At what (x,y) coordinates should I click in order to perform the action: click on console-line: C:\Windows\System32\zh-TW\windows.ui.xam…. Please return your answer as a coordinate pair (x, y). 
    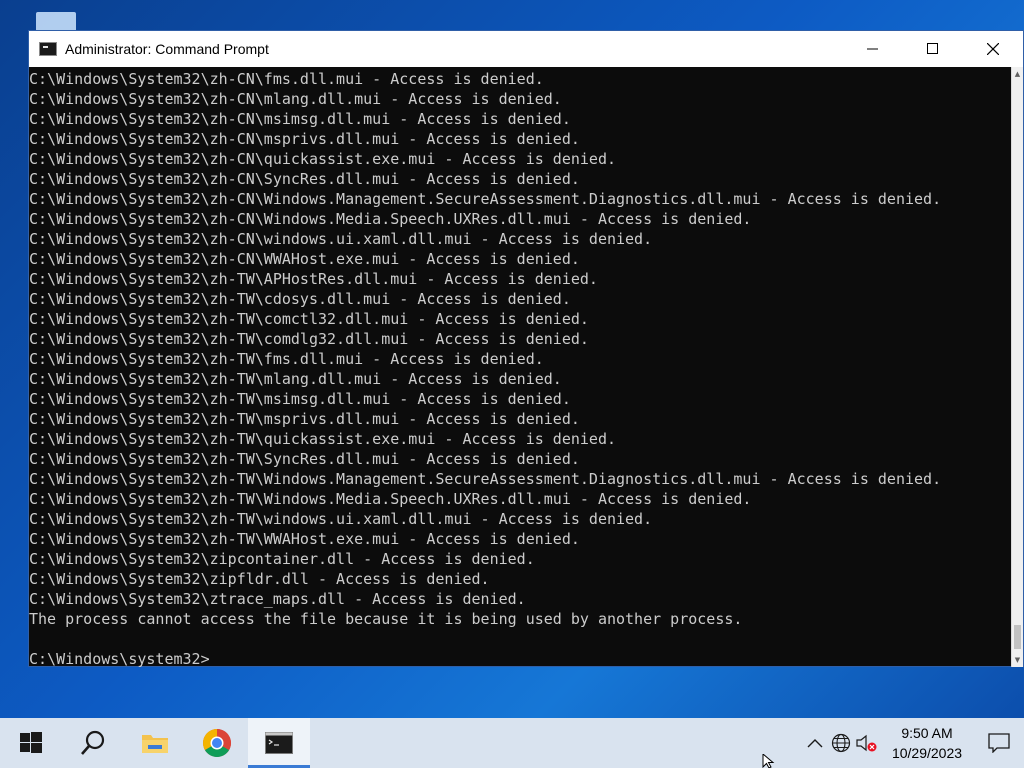
    Looking at the image, I should click on (341, 519).